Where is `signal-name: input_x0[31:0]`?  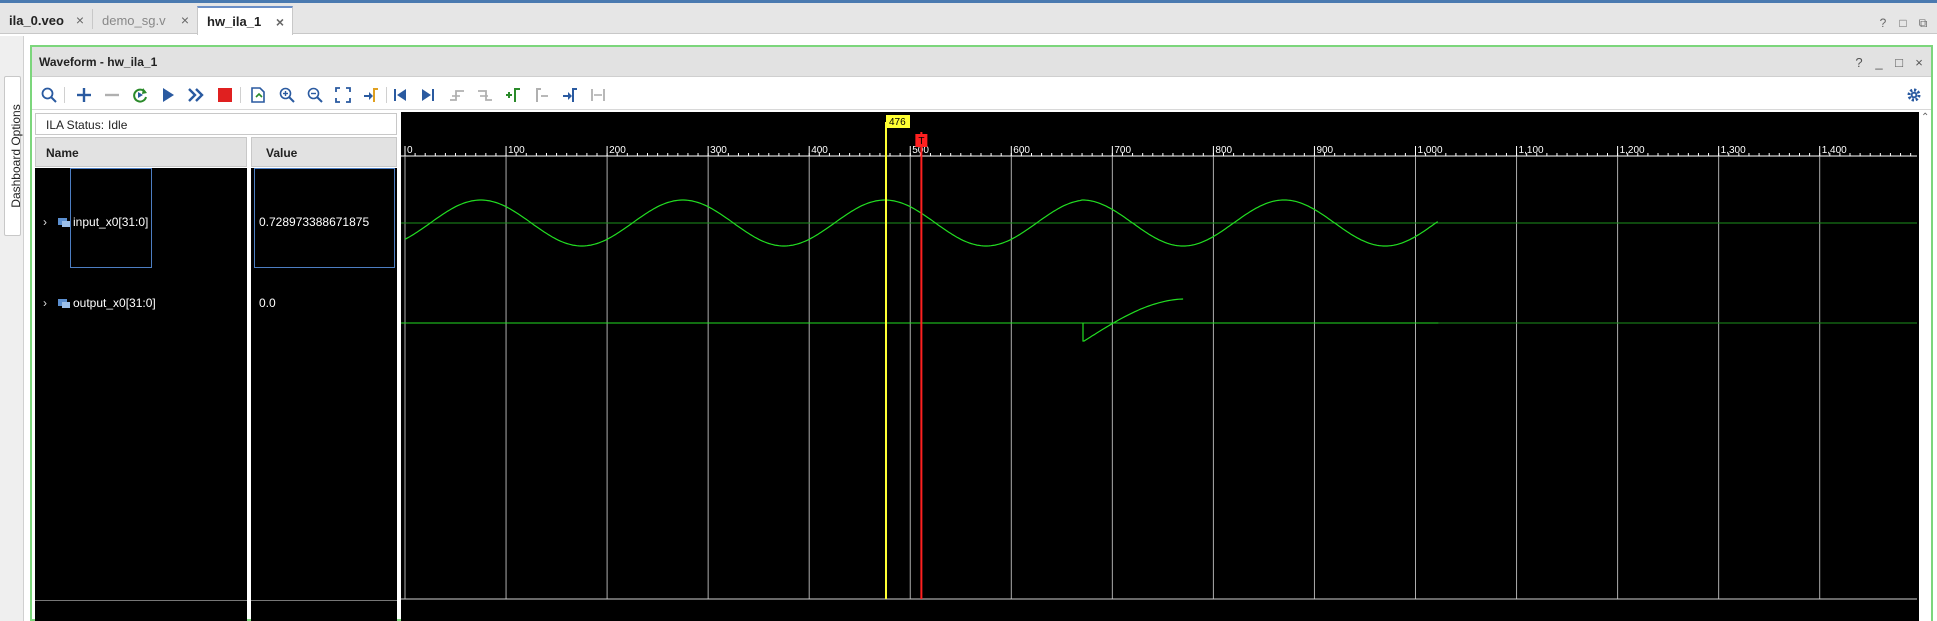
signal-name: input_x0[31:0] is located at coordinates (111, 222).